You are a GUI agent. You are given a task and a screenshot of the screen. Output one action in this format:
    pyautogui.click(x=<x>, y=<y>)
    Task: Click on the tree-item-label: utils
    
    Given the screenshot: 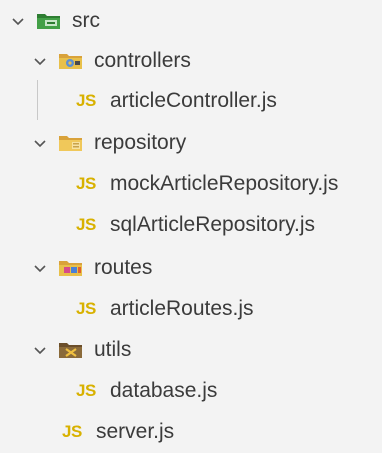 What is the action you would take?
    pyautogui.click(x=113, y=349)
    